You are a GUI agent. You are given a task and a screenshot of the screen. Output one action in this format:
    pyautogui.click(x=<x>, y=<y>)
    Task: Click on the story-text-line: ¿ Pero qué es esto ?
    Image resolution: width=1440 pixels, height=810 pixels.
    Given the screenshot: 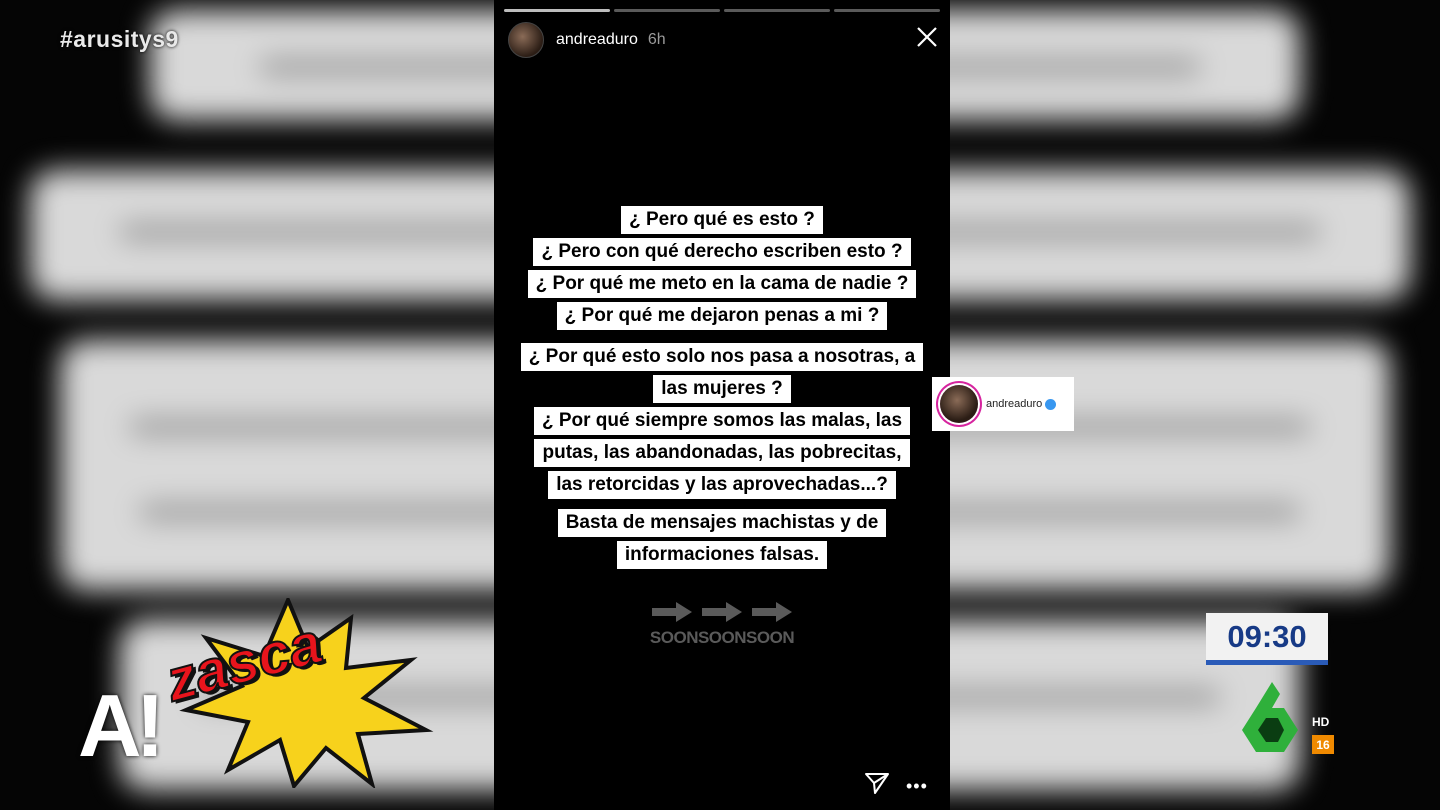 What is the action you would take?
    pyautogui.click(x=722, y=220)
    